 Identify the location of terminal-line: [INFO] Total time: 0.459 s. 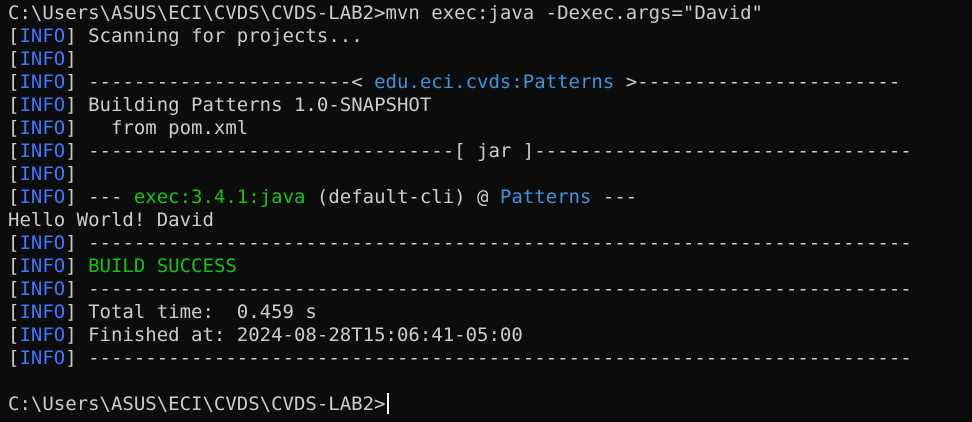
(488, 312).